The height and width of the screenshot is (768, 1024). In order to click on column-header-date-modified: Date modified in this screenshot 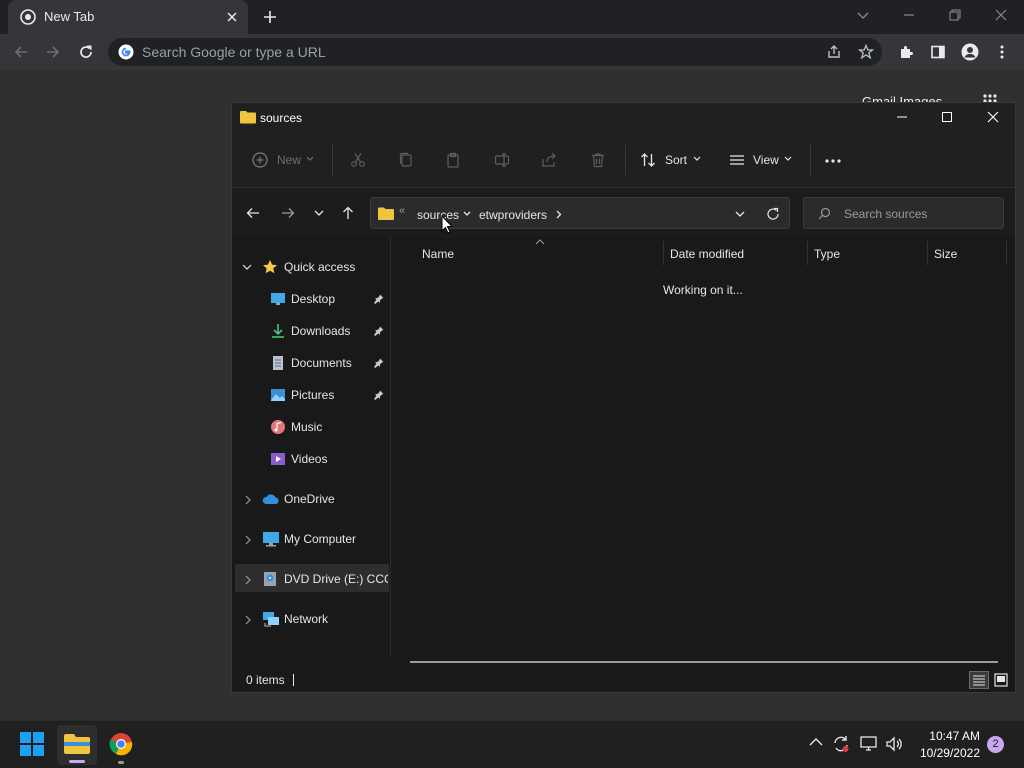, I will do `click(707, 254)`.